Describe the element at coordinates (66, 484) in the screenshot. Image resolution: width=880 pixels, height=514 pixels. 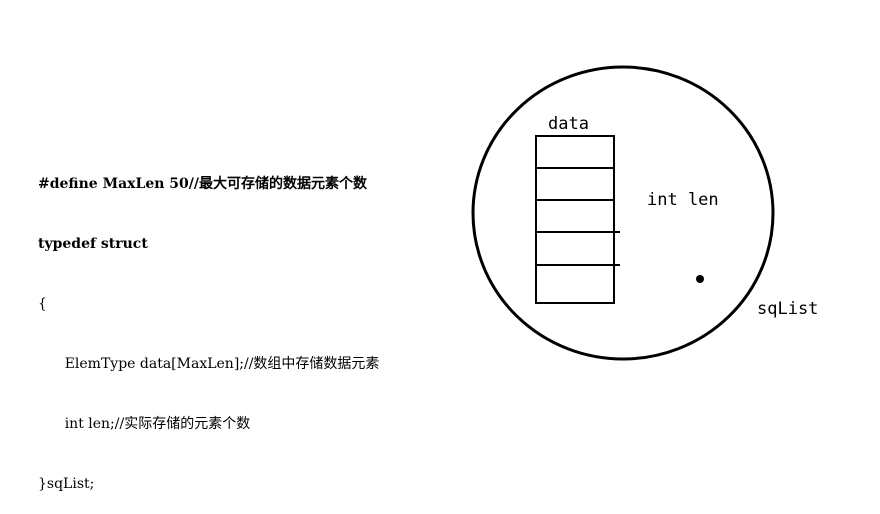
I see `code-line-close-brace: }sqList;` at that location.